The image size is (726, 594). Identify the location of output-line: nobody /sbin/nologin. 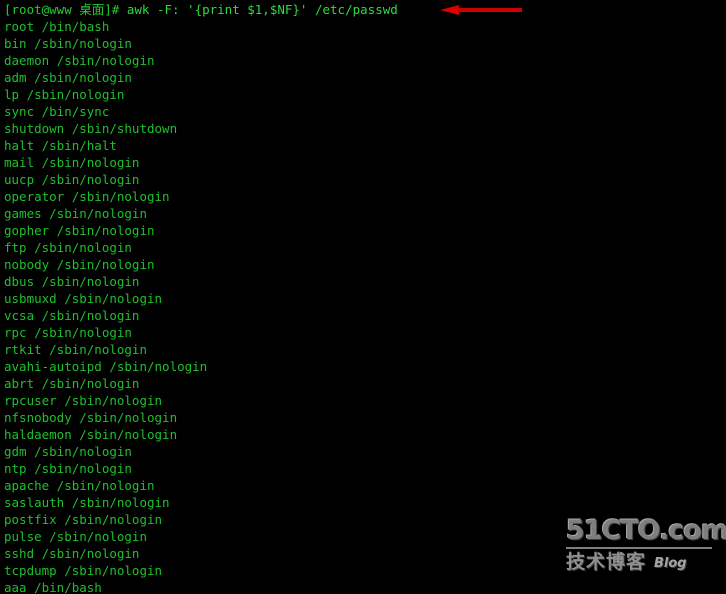
(79, 264).